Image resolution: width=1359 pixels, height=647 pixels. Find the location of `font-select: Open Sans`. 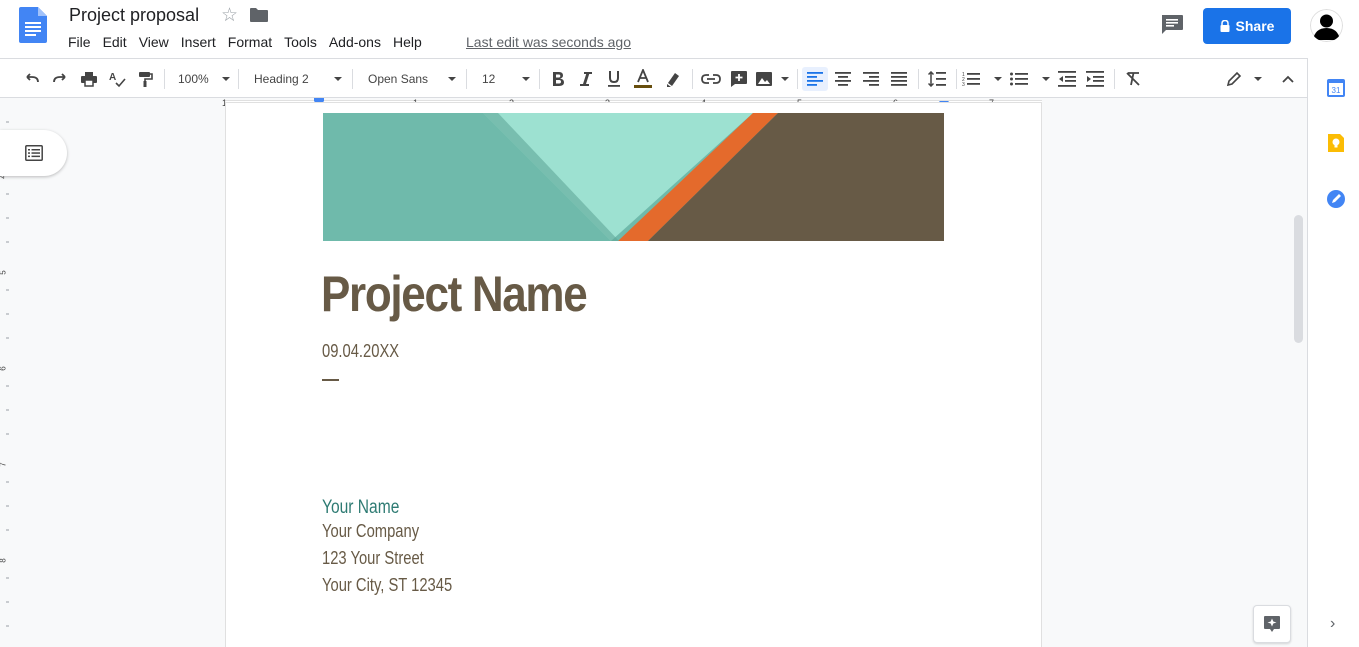

font-select: Open Sans is located at coordinates (408, 79).